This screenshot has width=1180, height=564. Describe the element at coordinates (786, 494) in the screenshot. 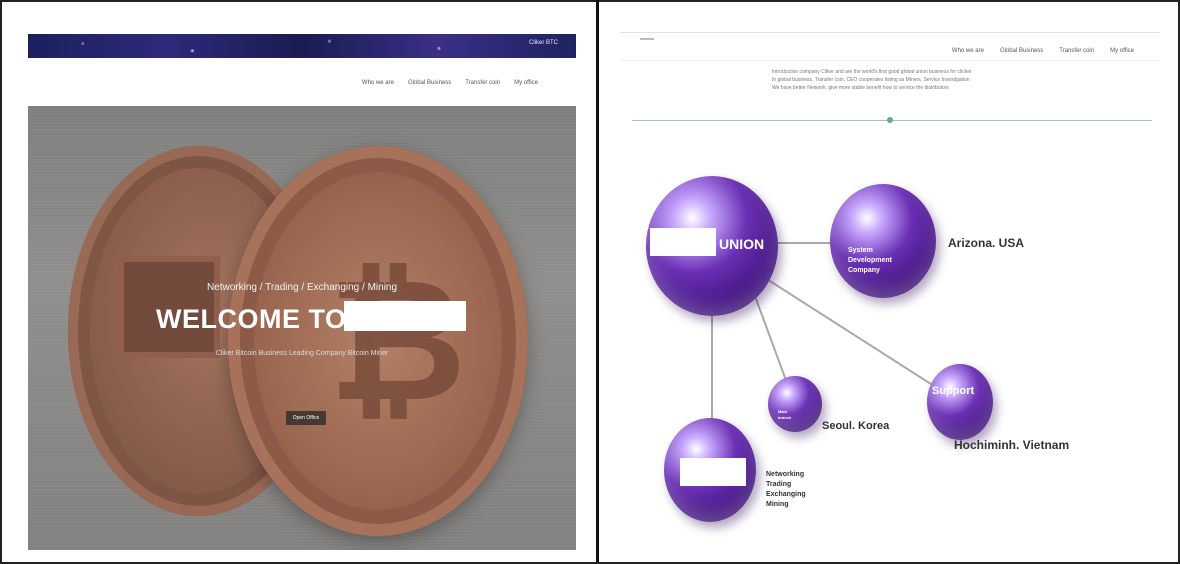

I see `service-item: Exchanging` at that location.